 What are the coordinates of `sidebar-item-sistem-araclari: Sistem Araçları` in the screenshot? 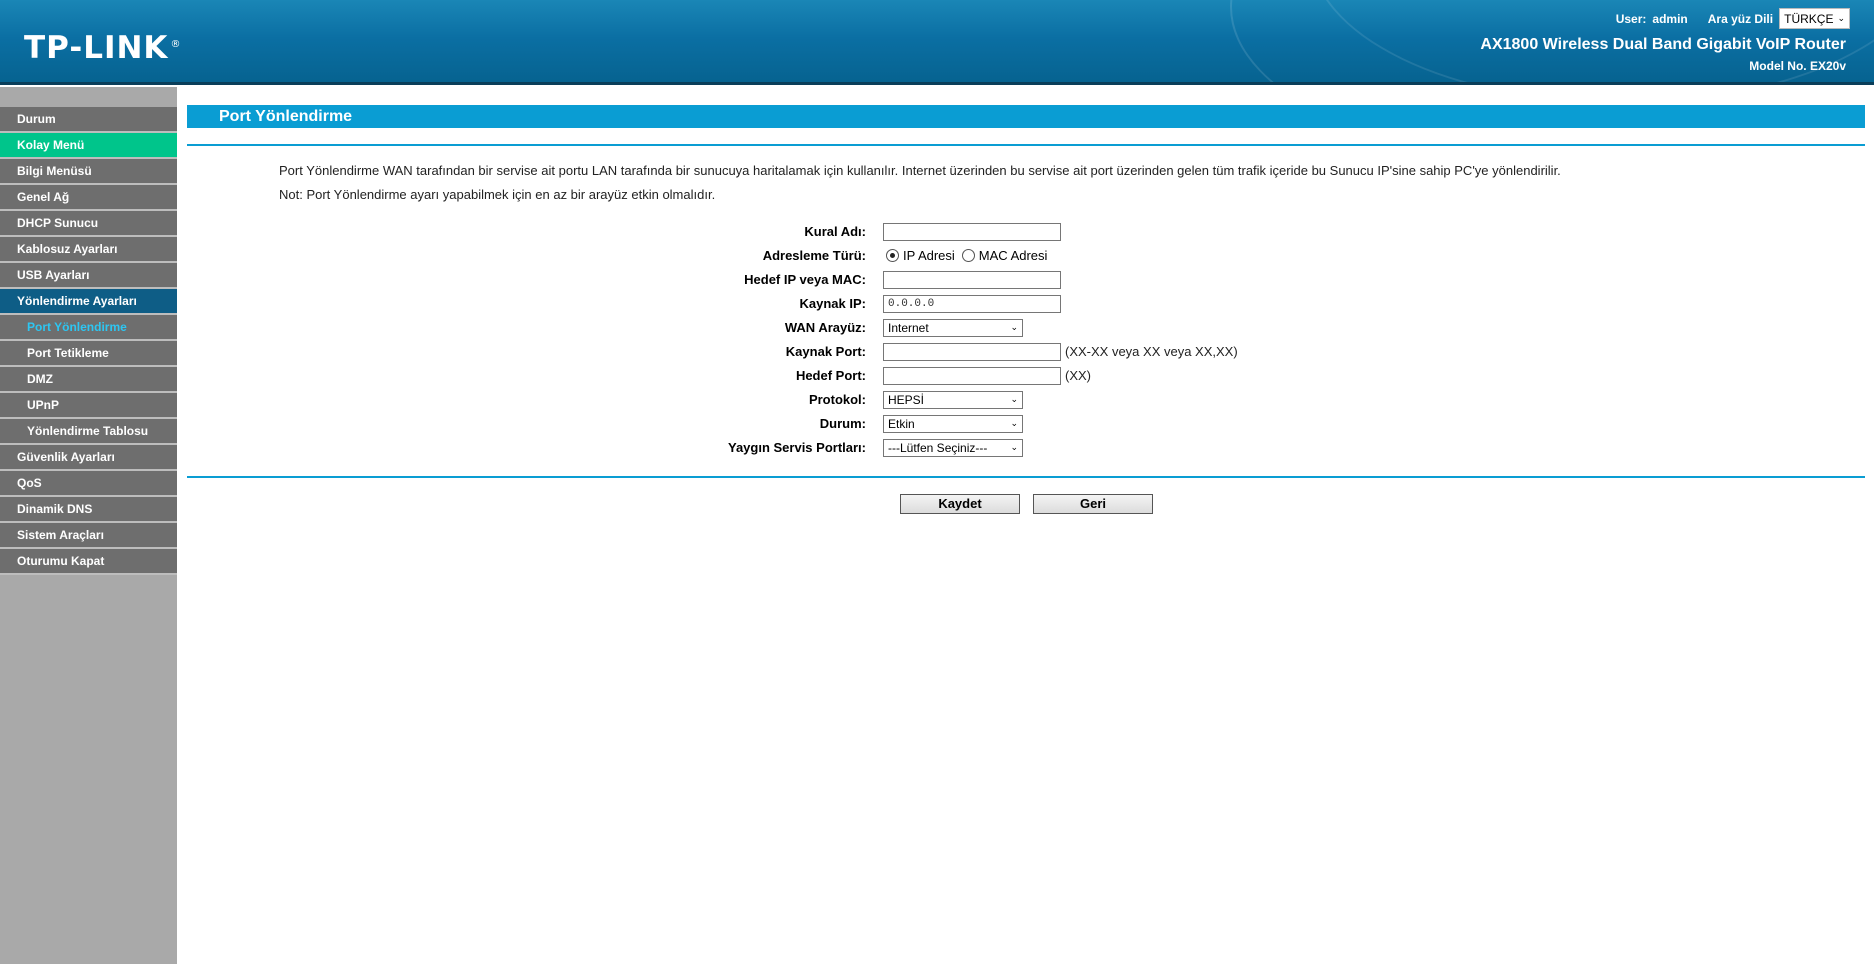 It's located at (88, 536).